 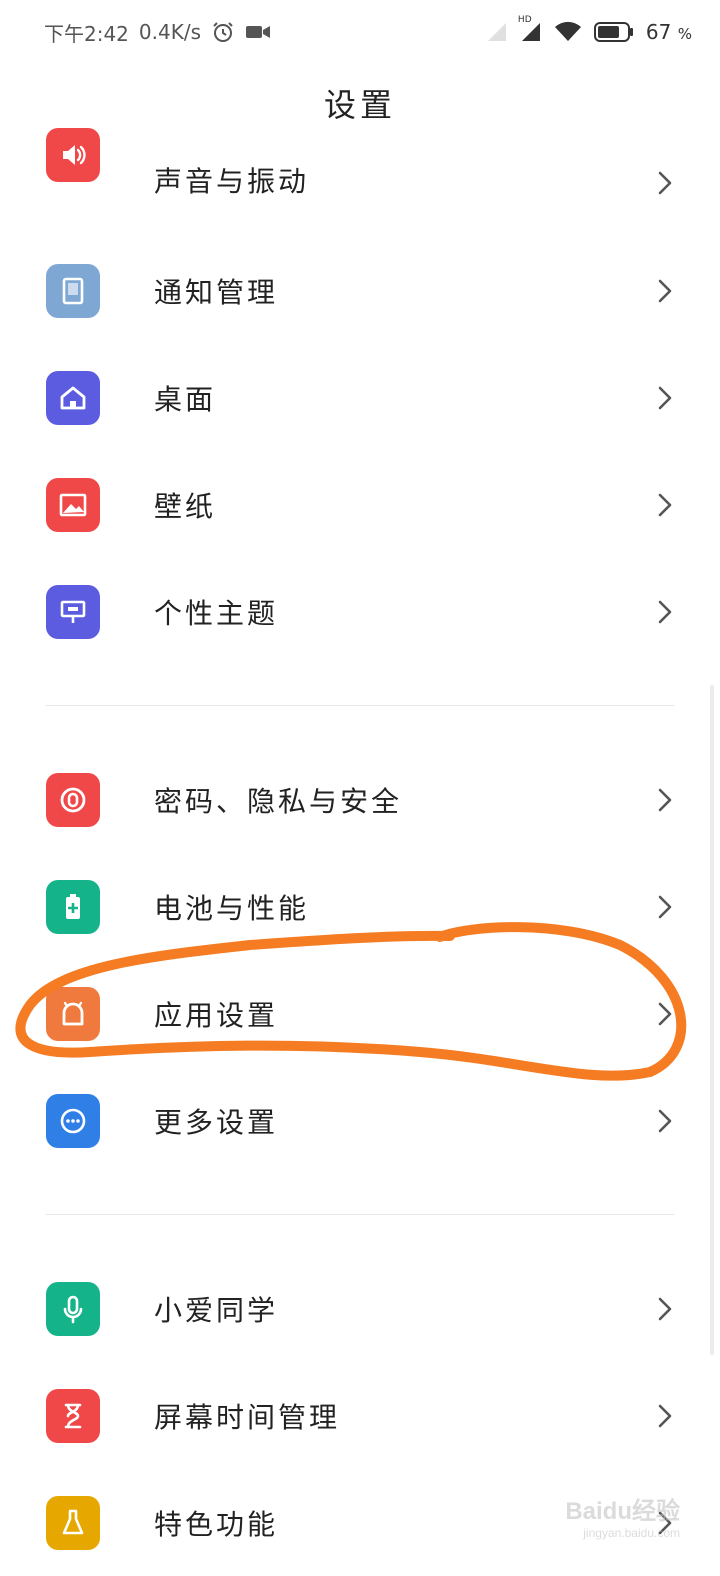 What do you see at coordinates (622, 1511) in the screenshot?
I see `watermark-main: Baidu经验` at bounding box center [622, 1511].